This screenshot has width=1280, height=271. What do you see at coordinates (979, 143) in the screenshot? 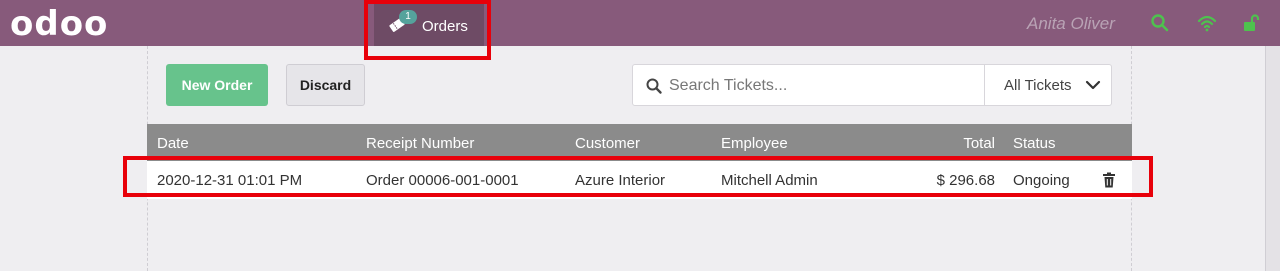
I see `column-header-total: Total` at bounding box center [979, 143].